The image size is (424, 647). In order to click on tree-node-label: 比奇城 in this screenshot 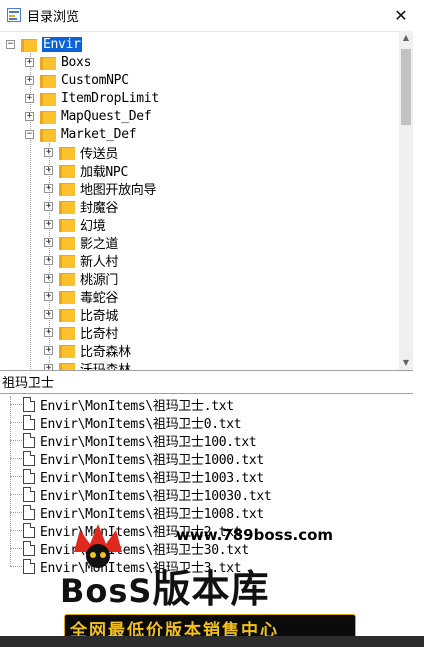, I will do `click(99, 316)`.